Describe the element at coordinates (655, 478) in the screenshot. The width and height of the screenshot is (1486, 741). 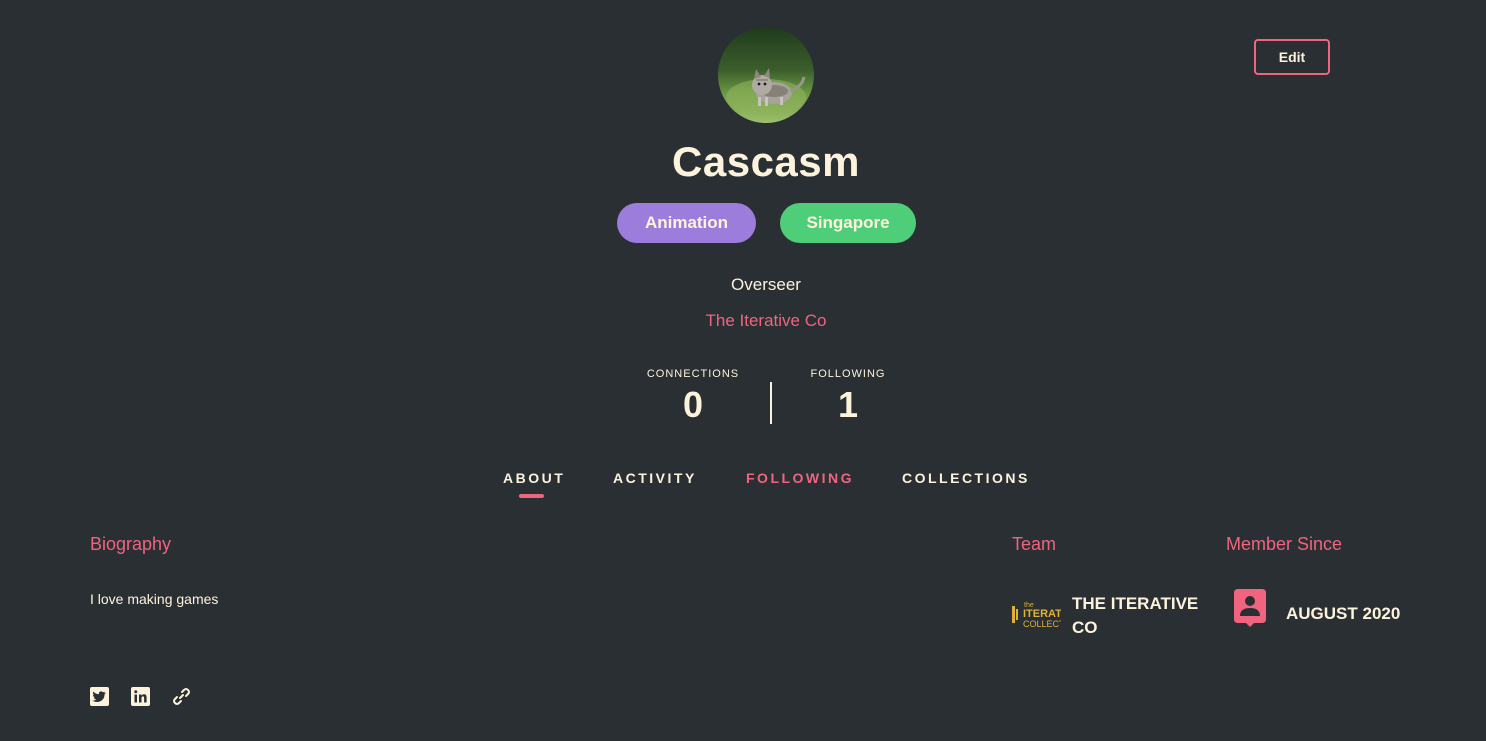
I see `tab-activity: ACTIVITY` at that location.